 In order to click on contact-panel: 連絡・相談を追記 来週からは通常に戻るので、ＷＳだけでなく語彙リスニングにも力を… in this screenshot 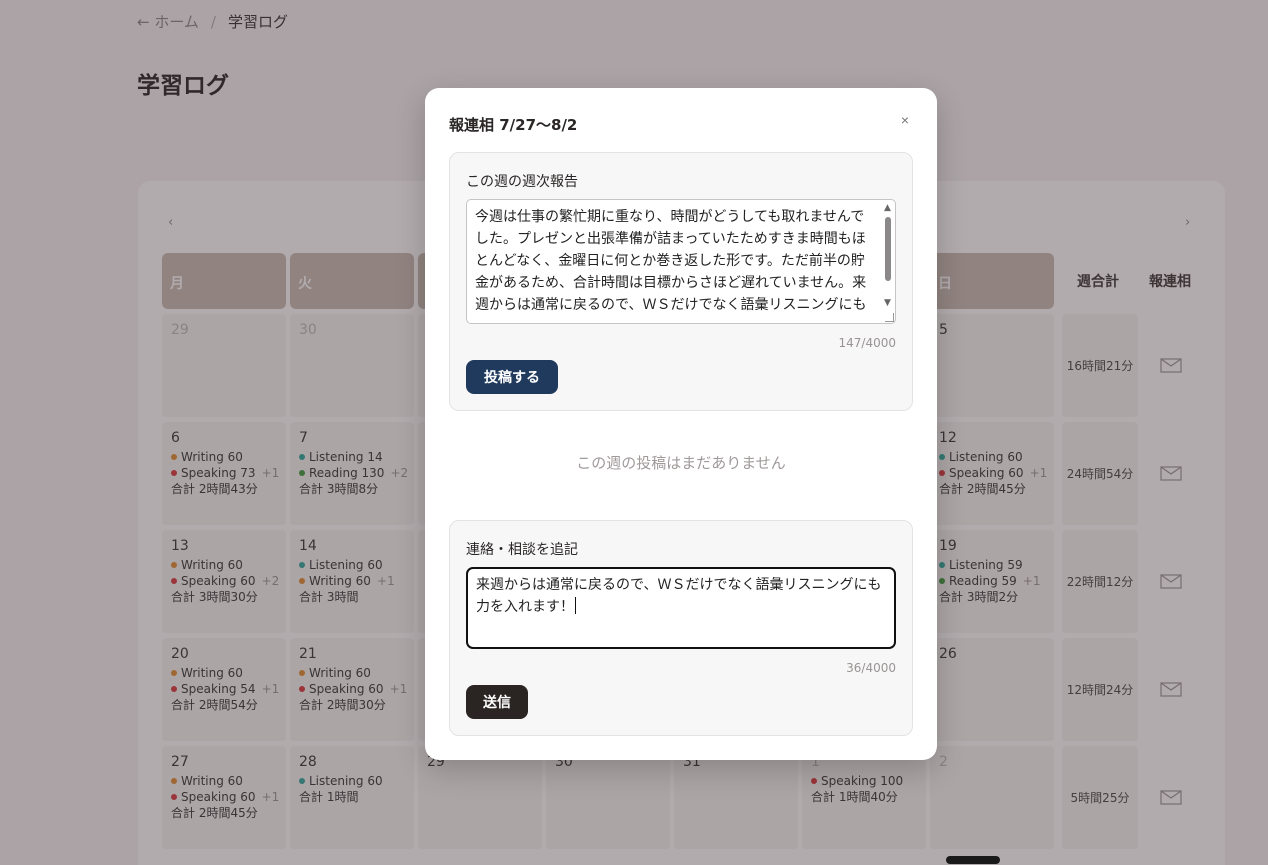, I will do `click(681, 628)`.